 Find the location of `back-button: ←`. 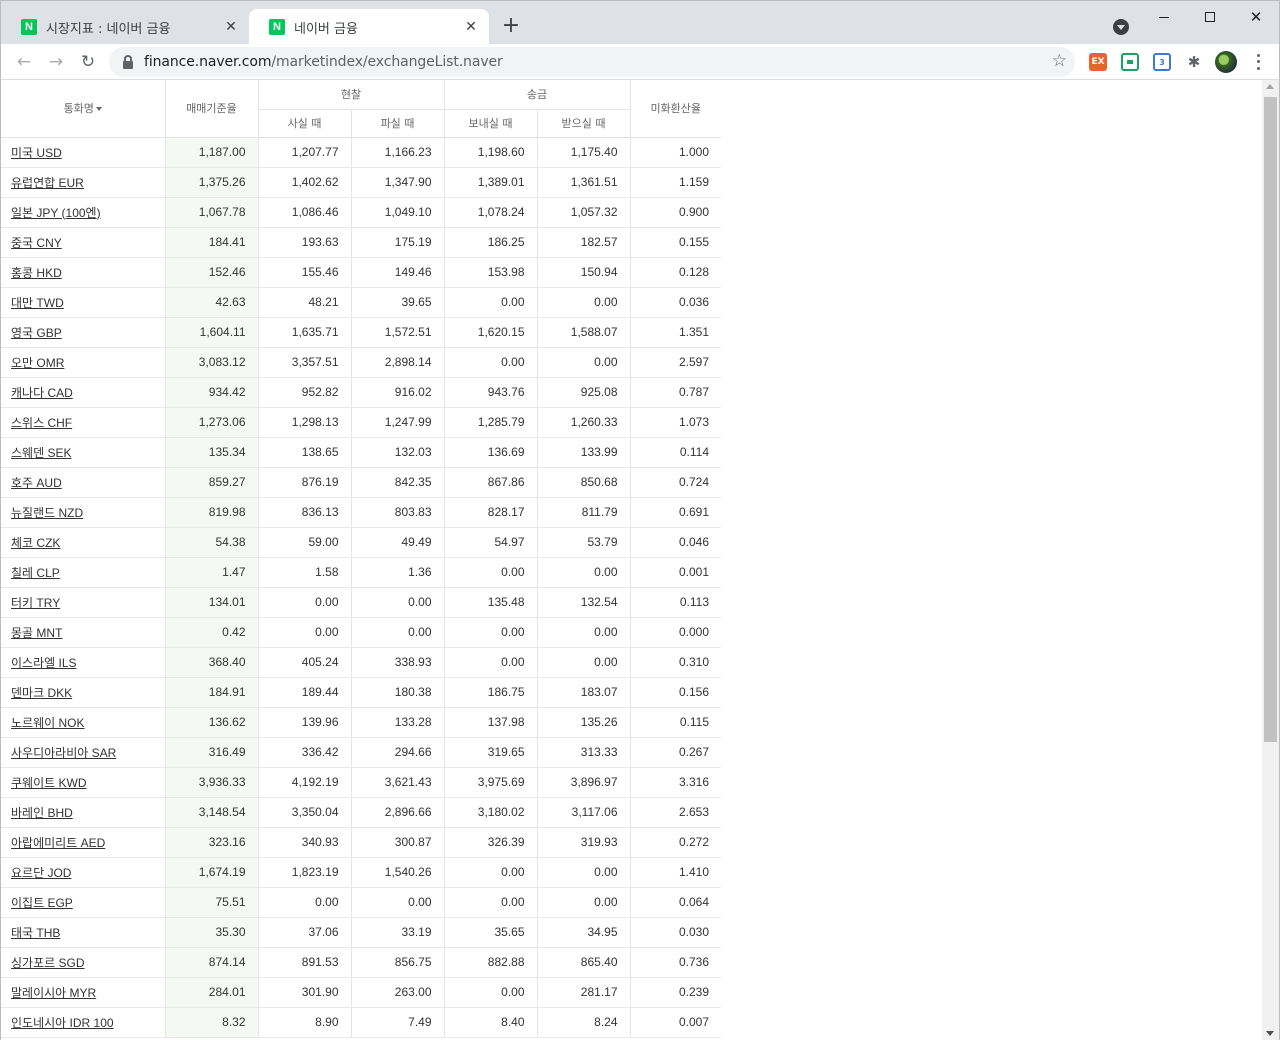

back-button: ← is located at coordinates (24, 62).